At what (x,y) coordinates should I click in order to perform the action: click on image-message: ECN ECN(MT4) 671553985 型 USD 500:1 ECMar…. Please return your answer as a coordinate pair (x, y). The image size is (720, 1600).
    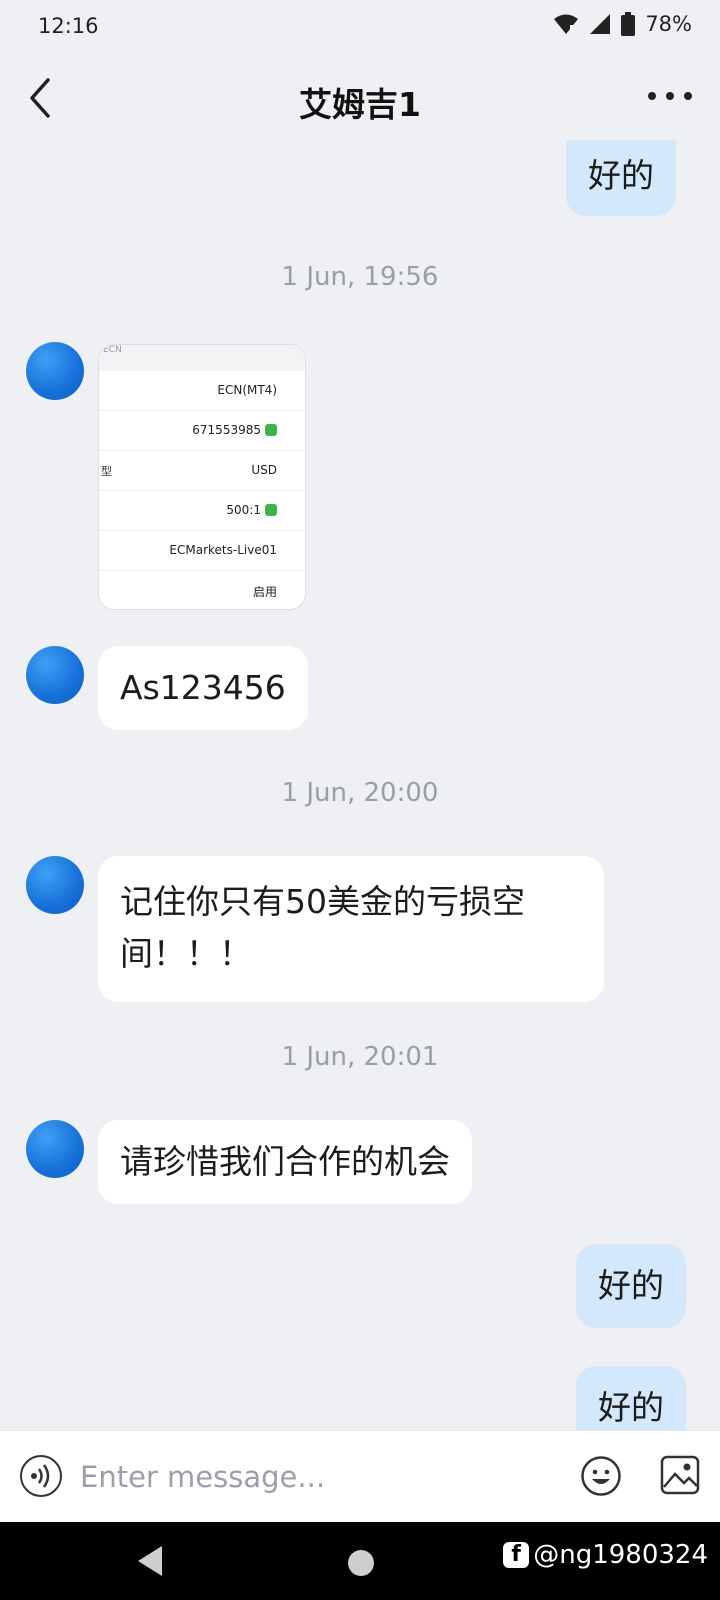
    Looking at the image, I should click on (202, 477).